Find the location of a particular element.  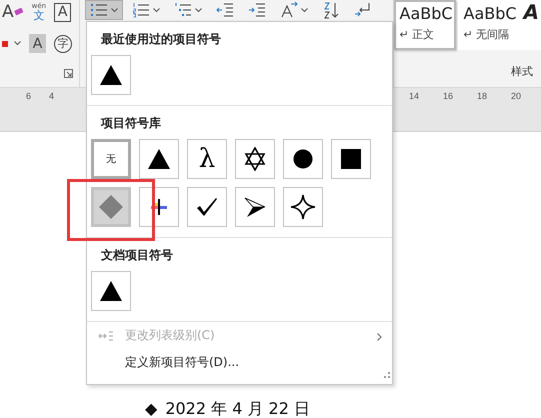

numbered-list-icon is located at coordinates (141, 10).